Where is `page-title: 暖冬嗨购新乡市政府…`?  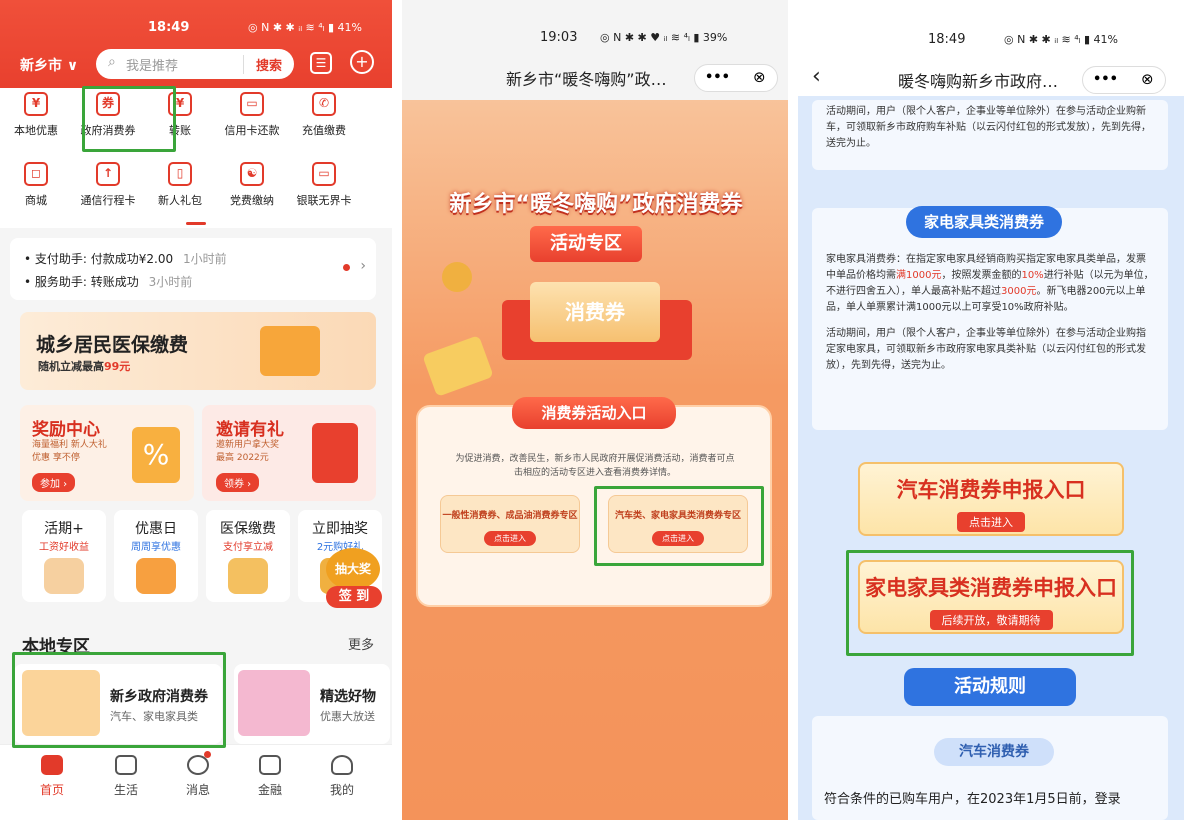 page-title: 暖冬嗨购新乡市政府… is located at coordinates (978, 81).